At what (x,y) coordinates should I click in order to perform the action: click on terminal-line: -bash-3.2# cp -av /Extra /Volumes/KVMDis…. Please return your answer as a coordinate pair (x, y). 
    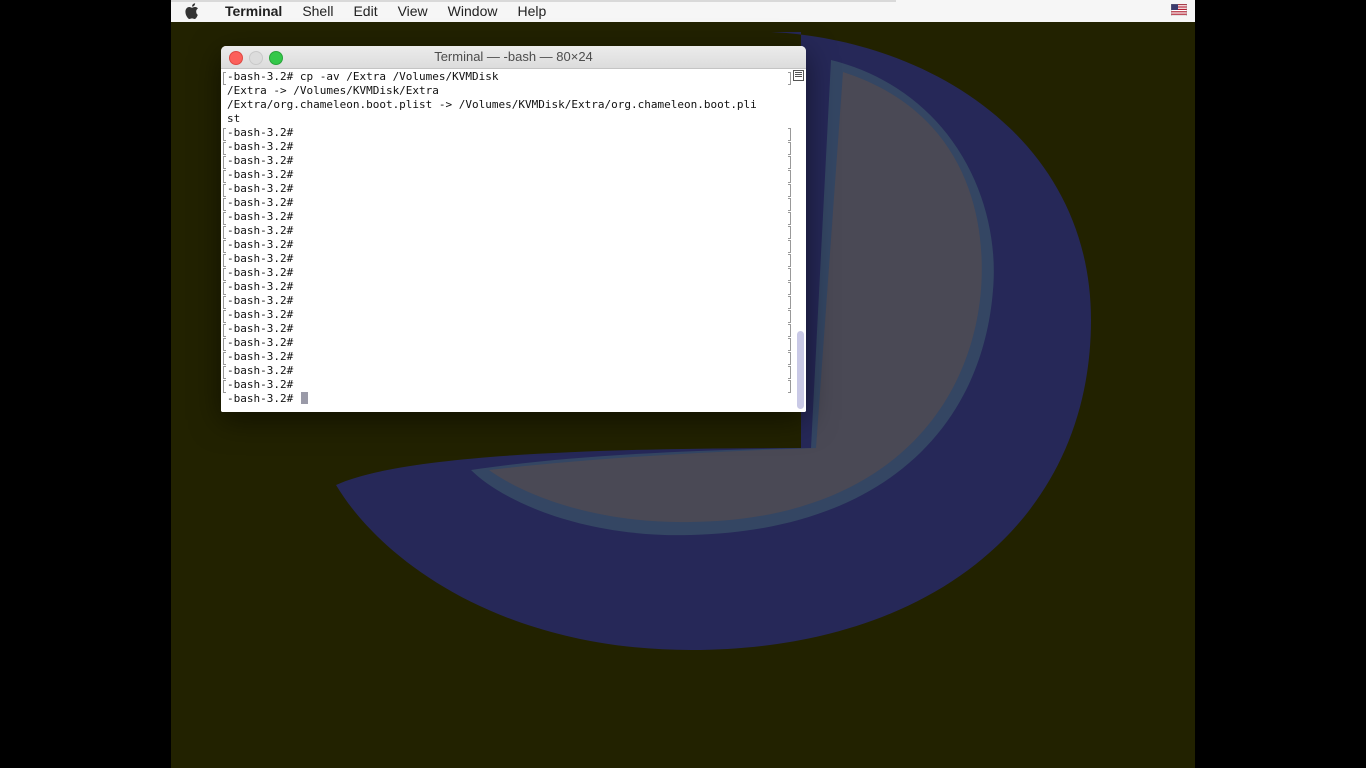
    Looking at the image, I should click on (507, 77).